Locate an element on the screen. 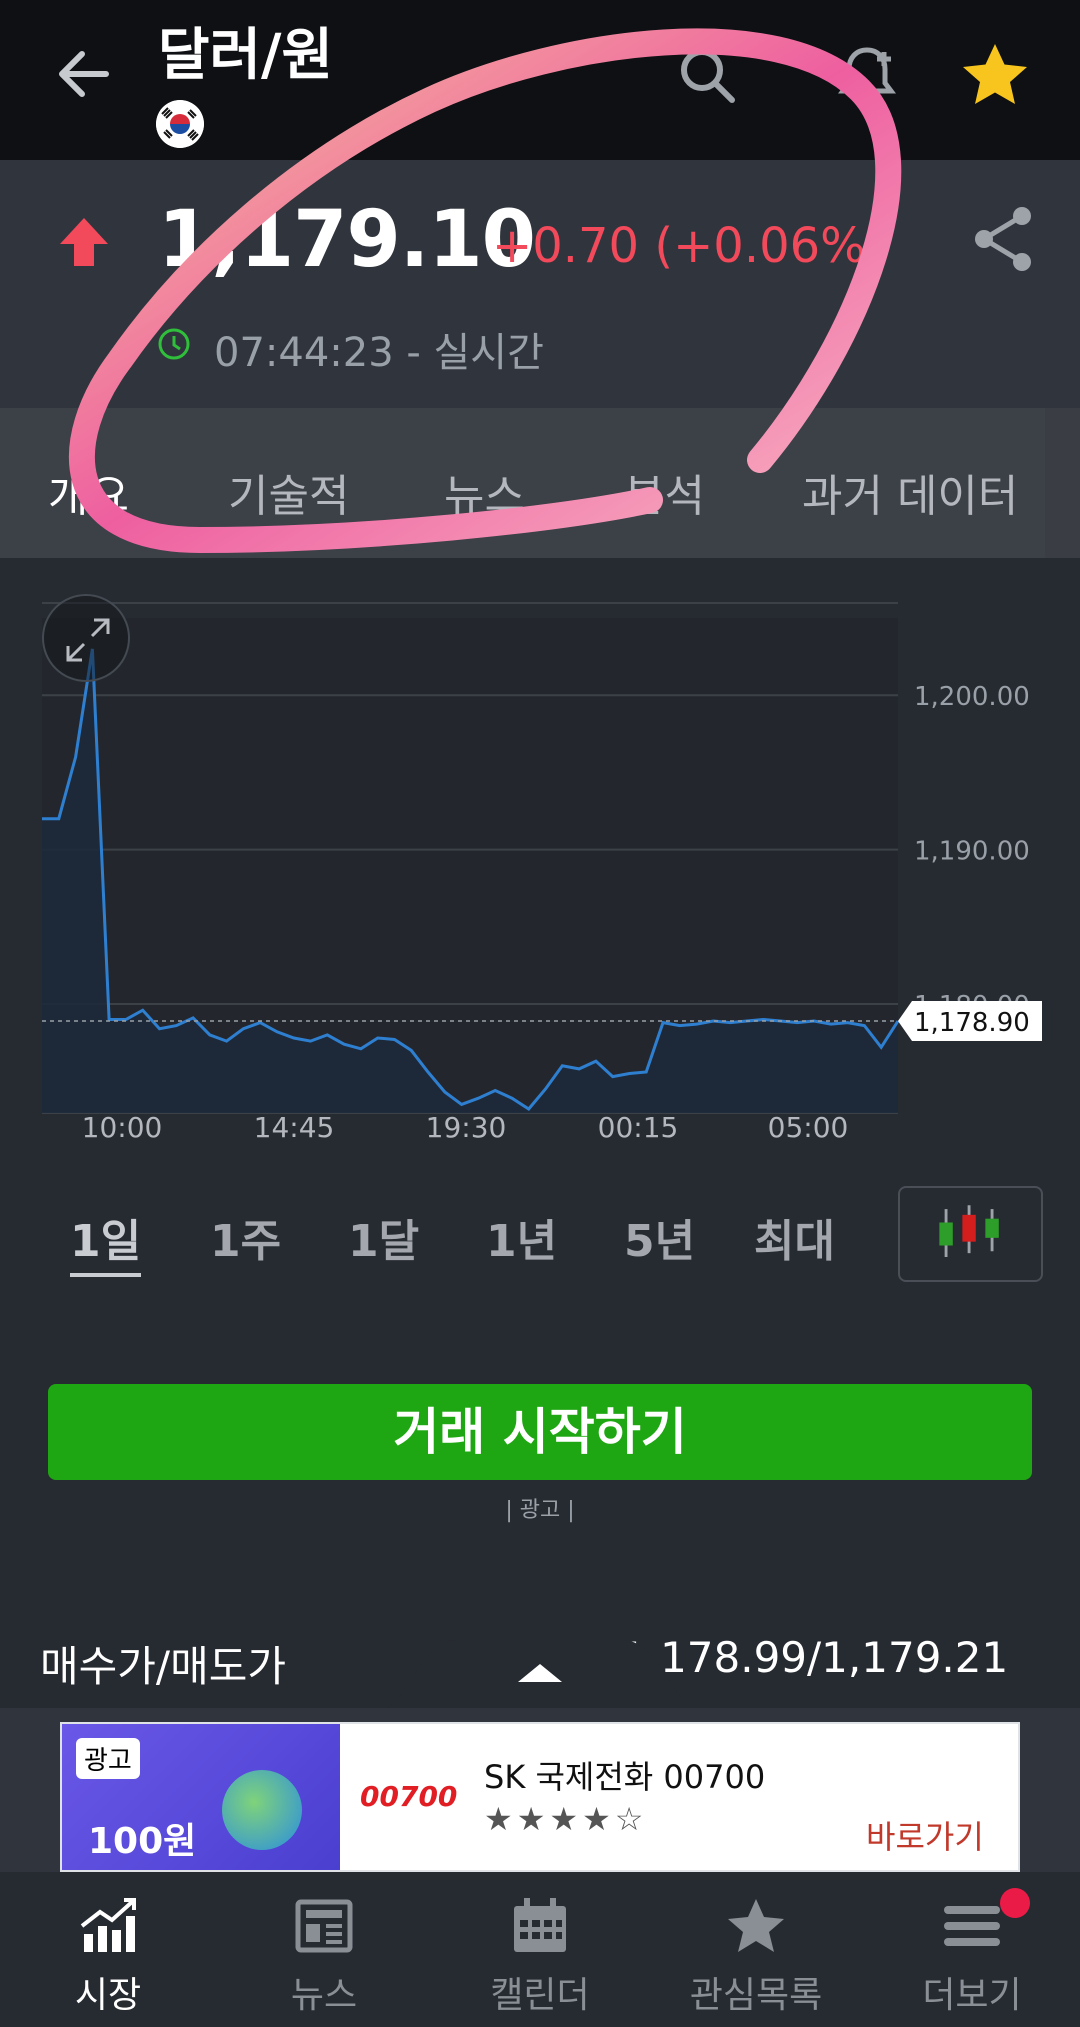 The image size is (1080, 2027). share-icon is located at coordinates (1004, 239).